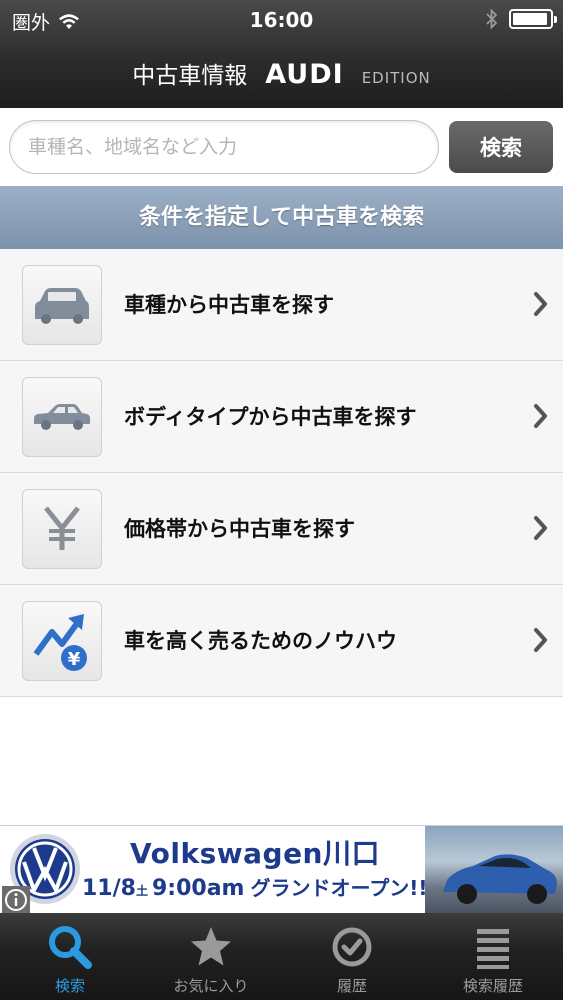 Image resolution: width=563 pixels, height=1000 pixels. I want to click on menu-item-model: 車種から中古車を探す, so click(281, 305).